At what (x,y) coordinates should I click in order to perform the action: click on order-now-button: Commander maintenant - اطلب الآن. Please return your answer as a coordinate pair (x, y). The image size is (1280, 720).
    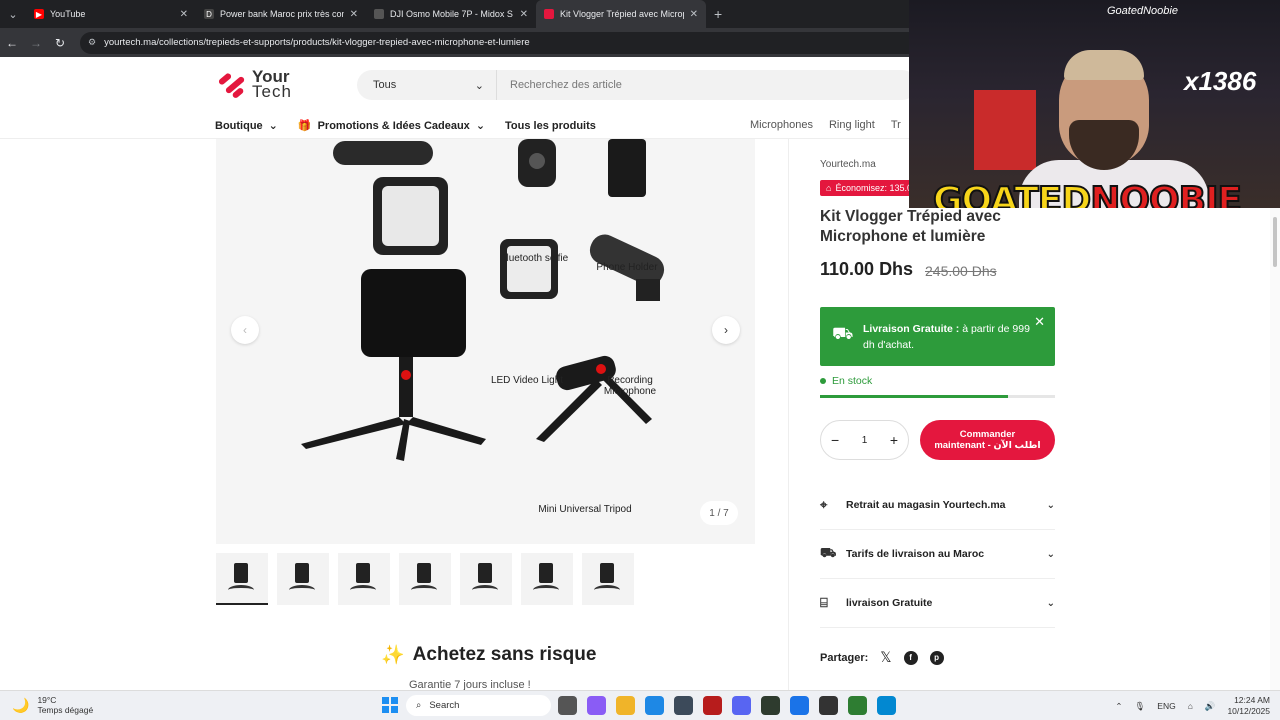
    Looking at the image, I should click on (987, 440).